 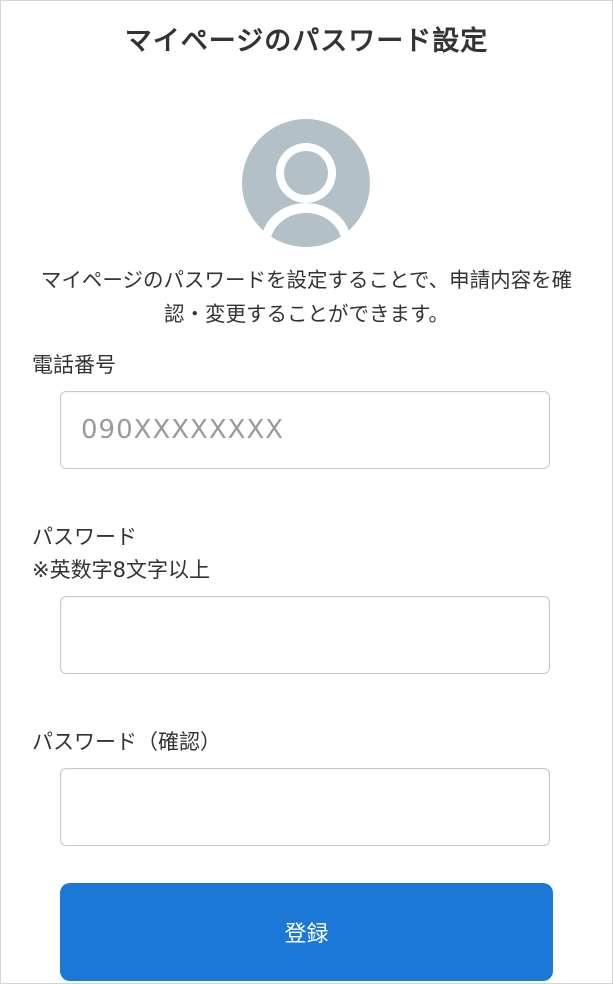 I want to click on user-avatar-icon, so click(x=306, y=183).